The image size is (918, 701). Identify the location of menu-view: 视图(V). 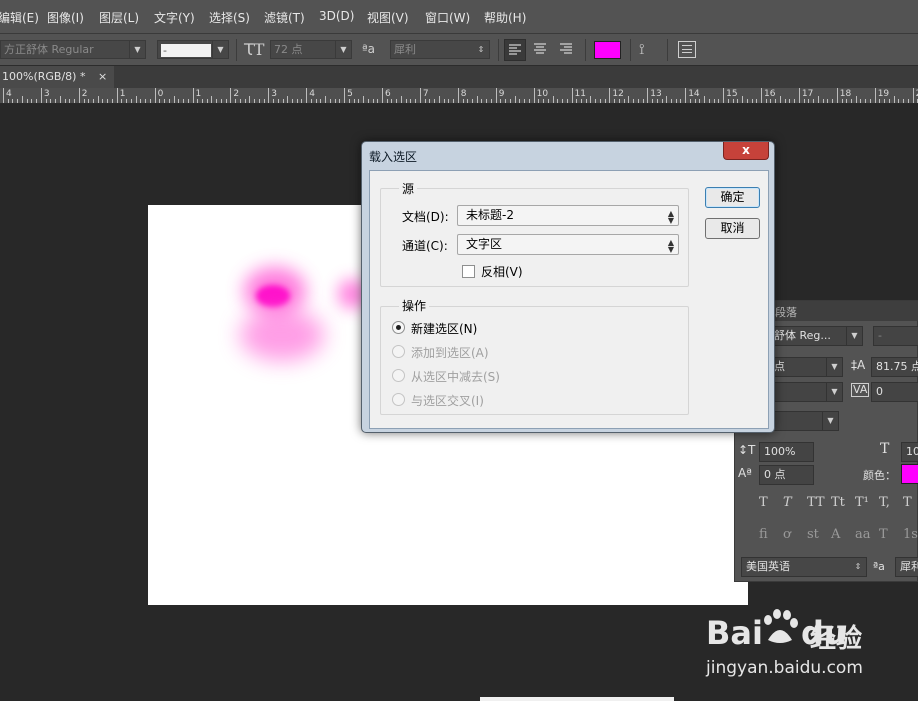
(388, 17).